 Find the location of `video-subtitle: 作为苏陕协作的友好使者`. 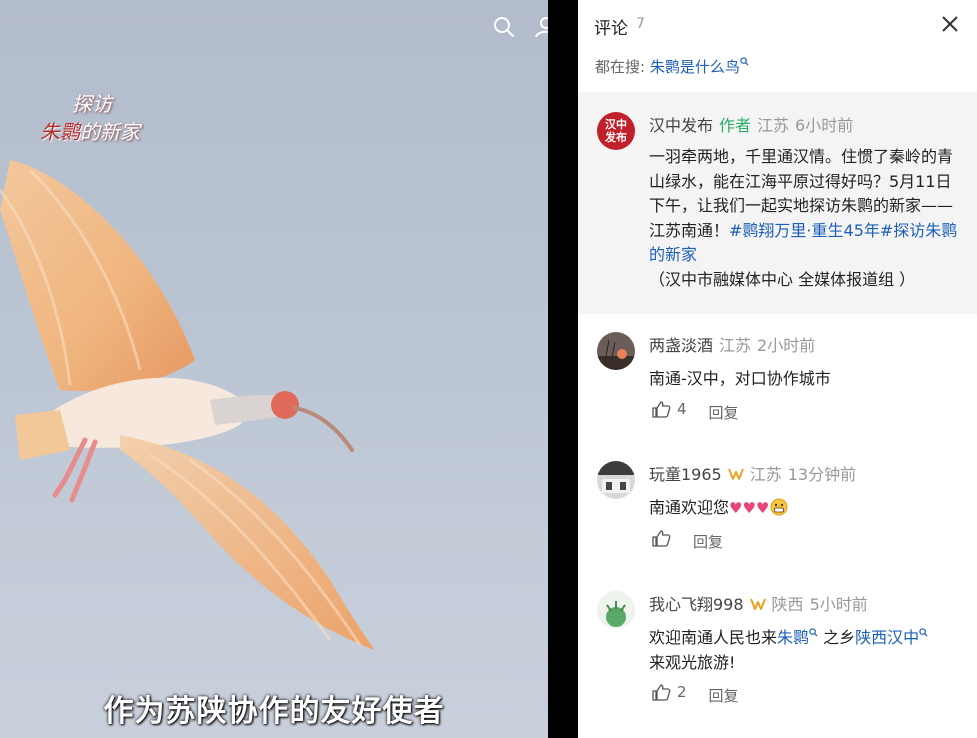

video-subtitle: 作为苏陕协作的友好使者 is located at coordinates (274, 711).